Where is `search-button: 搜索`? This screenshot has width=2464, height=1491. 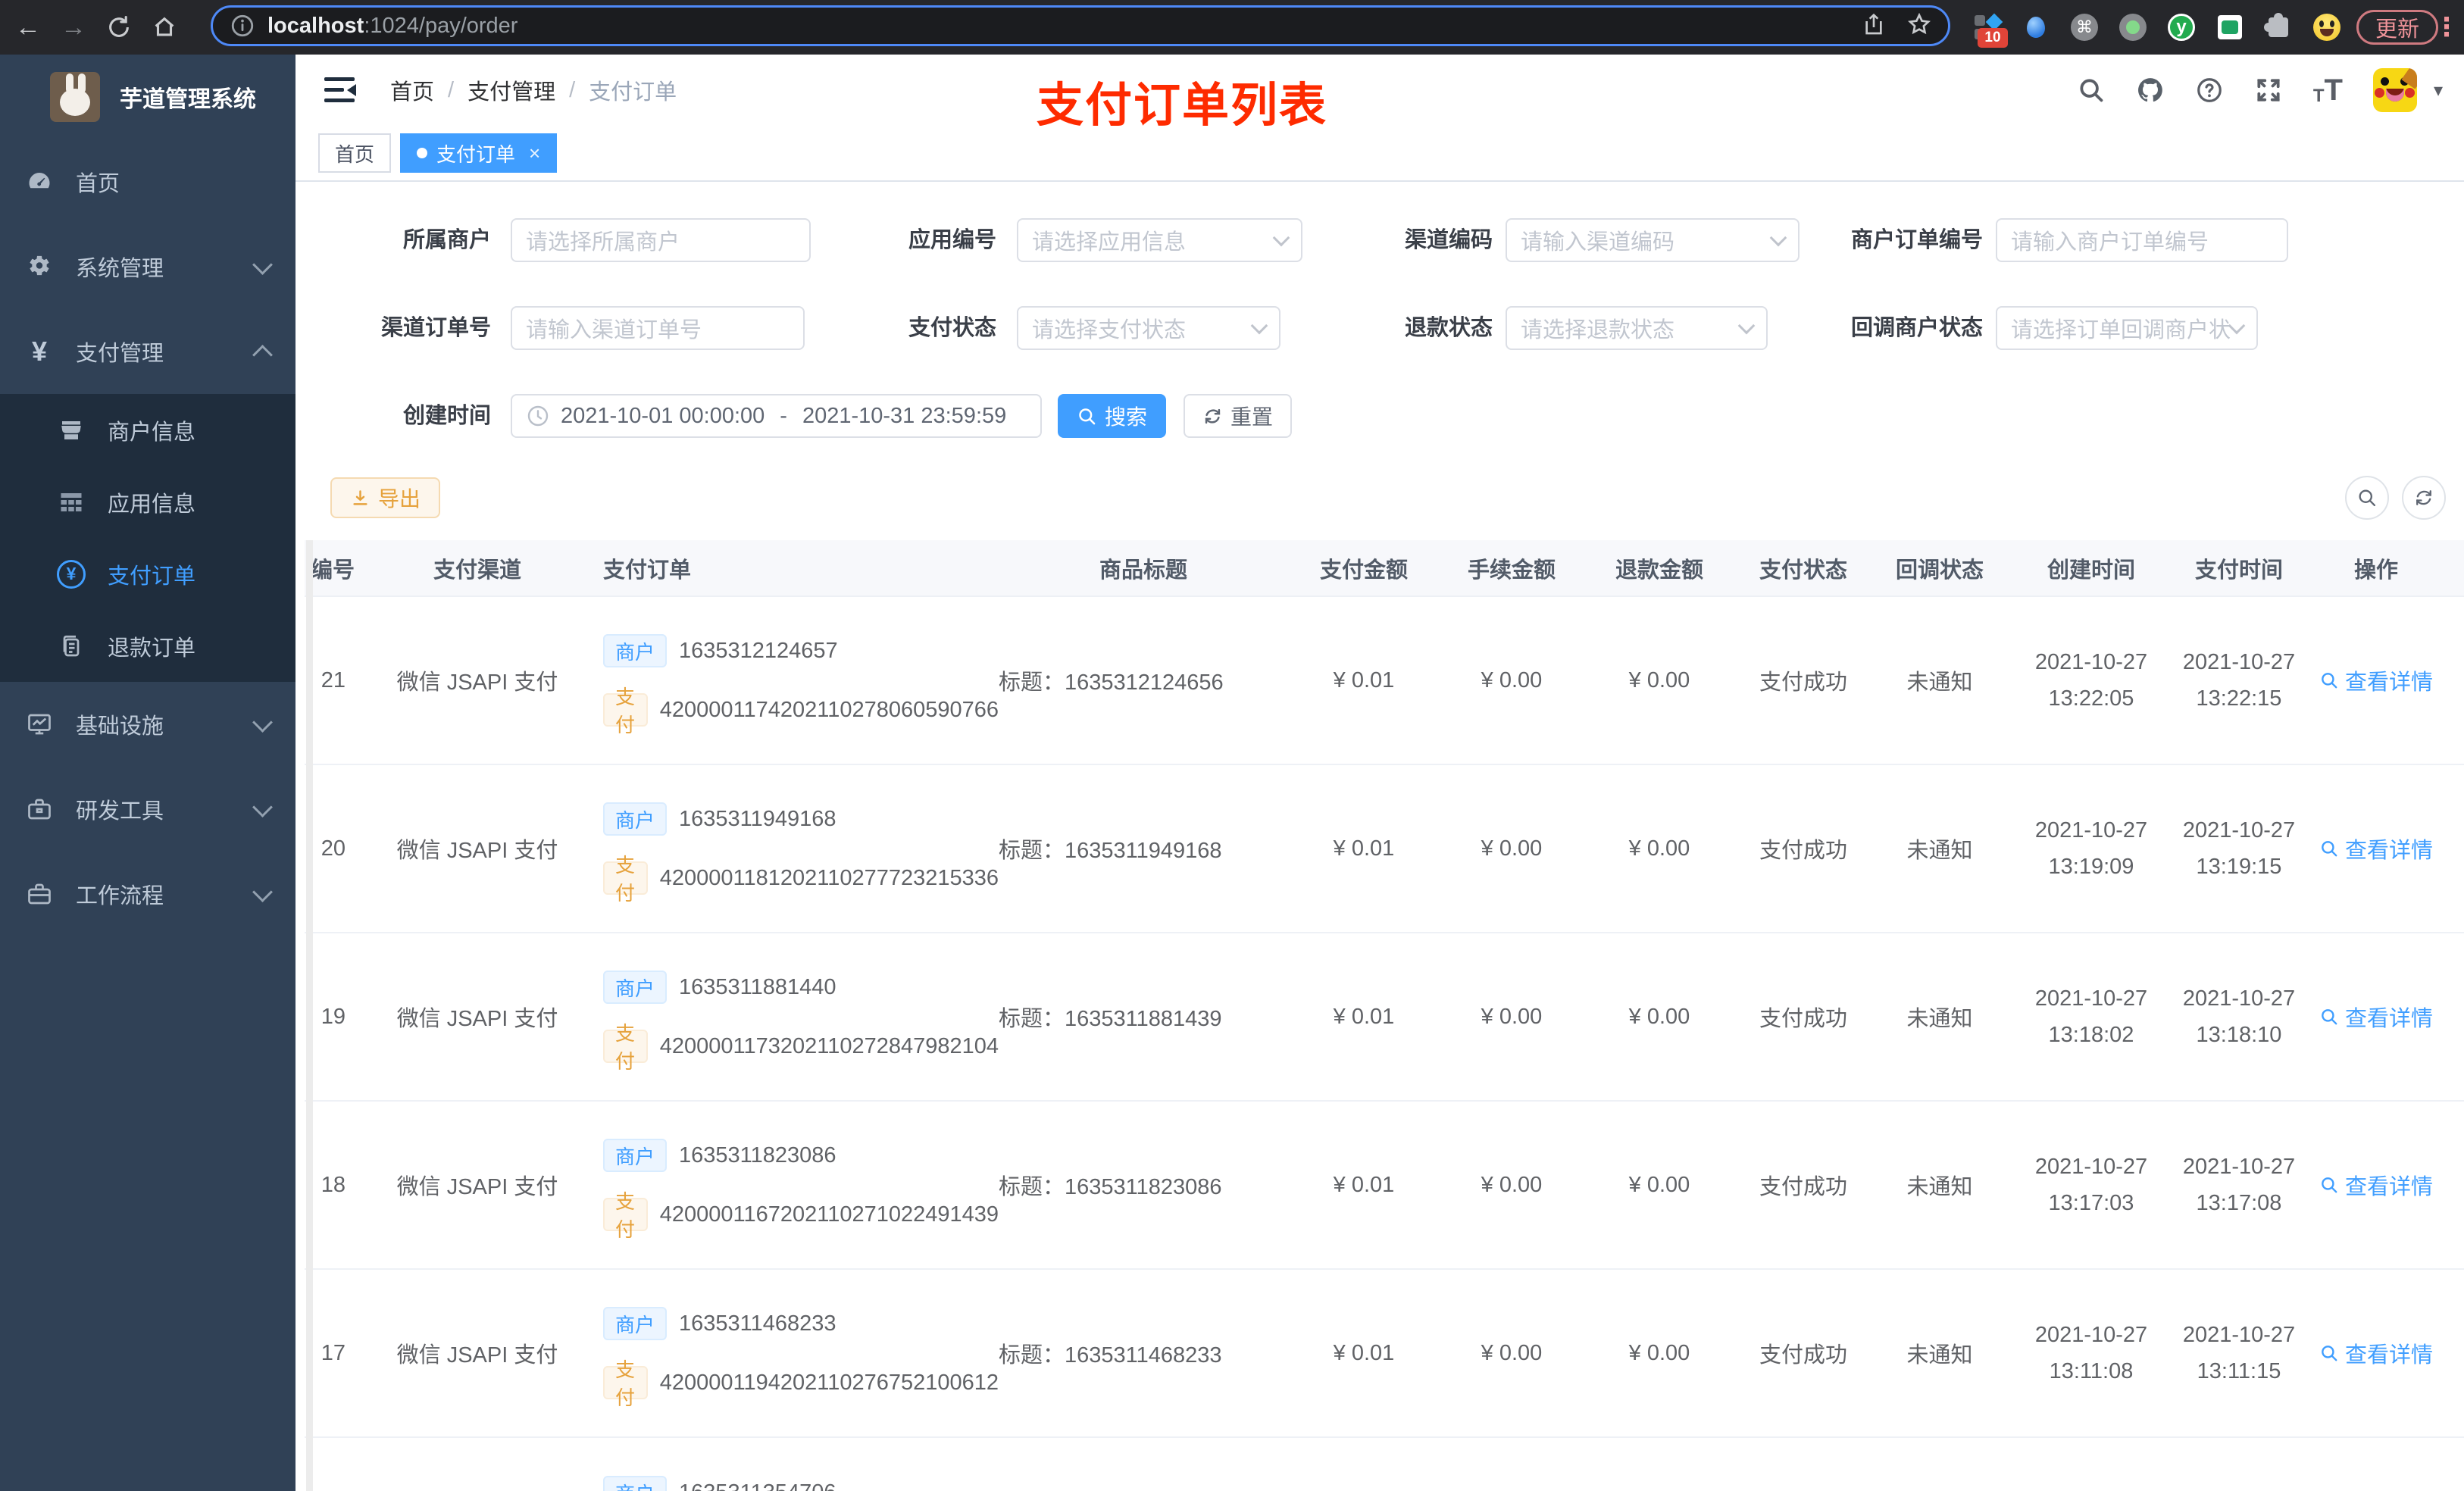
search-button: 搜索 is located at coordinates (1112, 416).